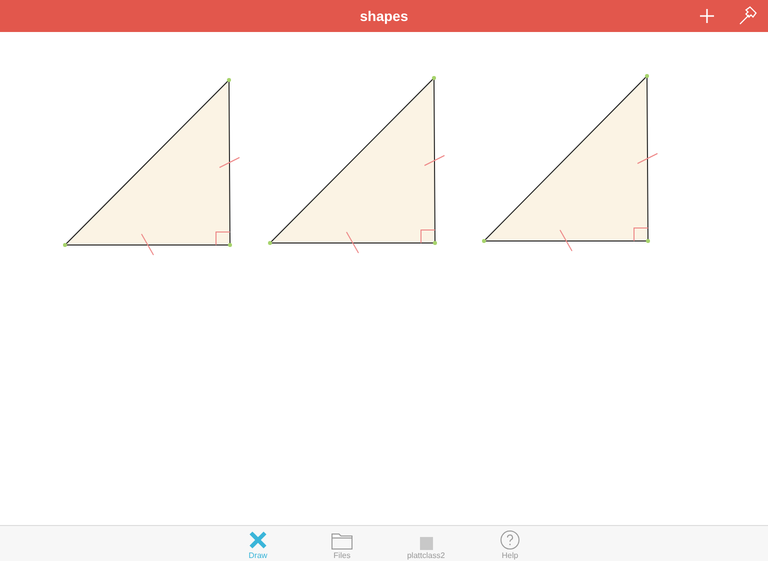 The width and height of the screenshot is (768, 561). I want to click on tab: Help, so click(510, 543).